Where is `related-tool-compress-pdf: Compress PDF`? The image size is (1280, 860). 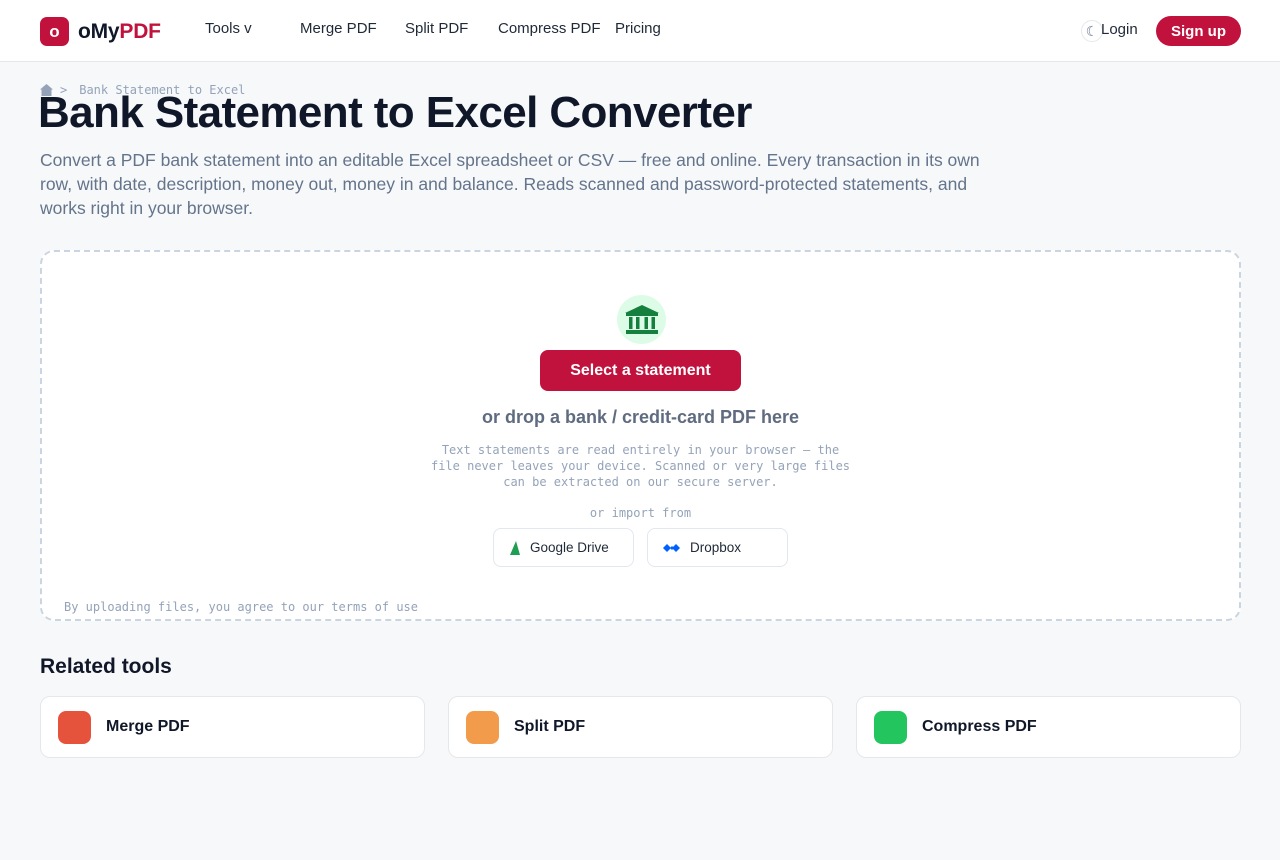 related-tool-compress-pdf: Compress PDF is located at coordinates (1048, 727).